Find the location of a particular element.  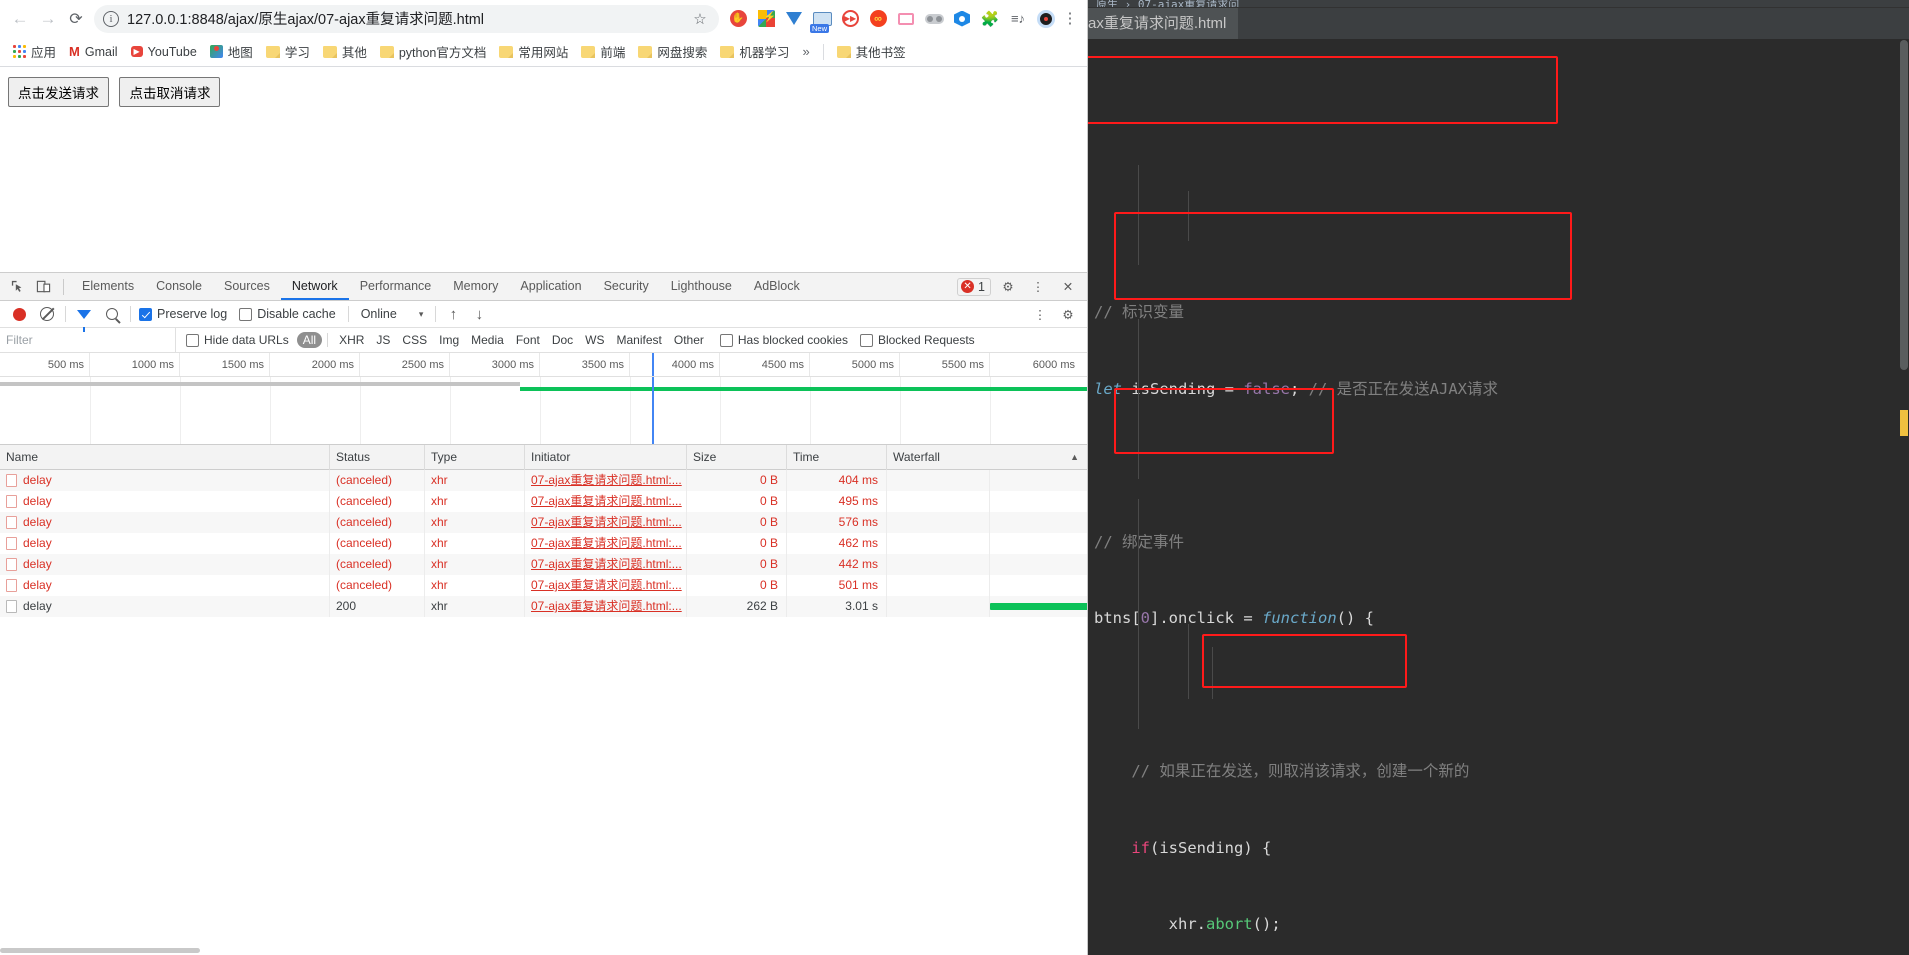

clear-button is located at coordinates (47, 314).